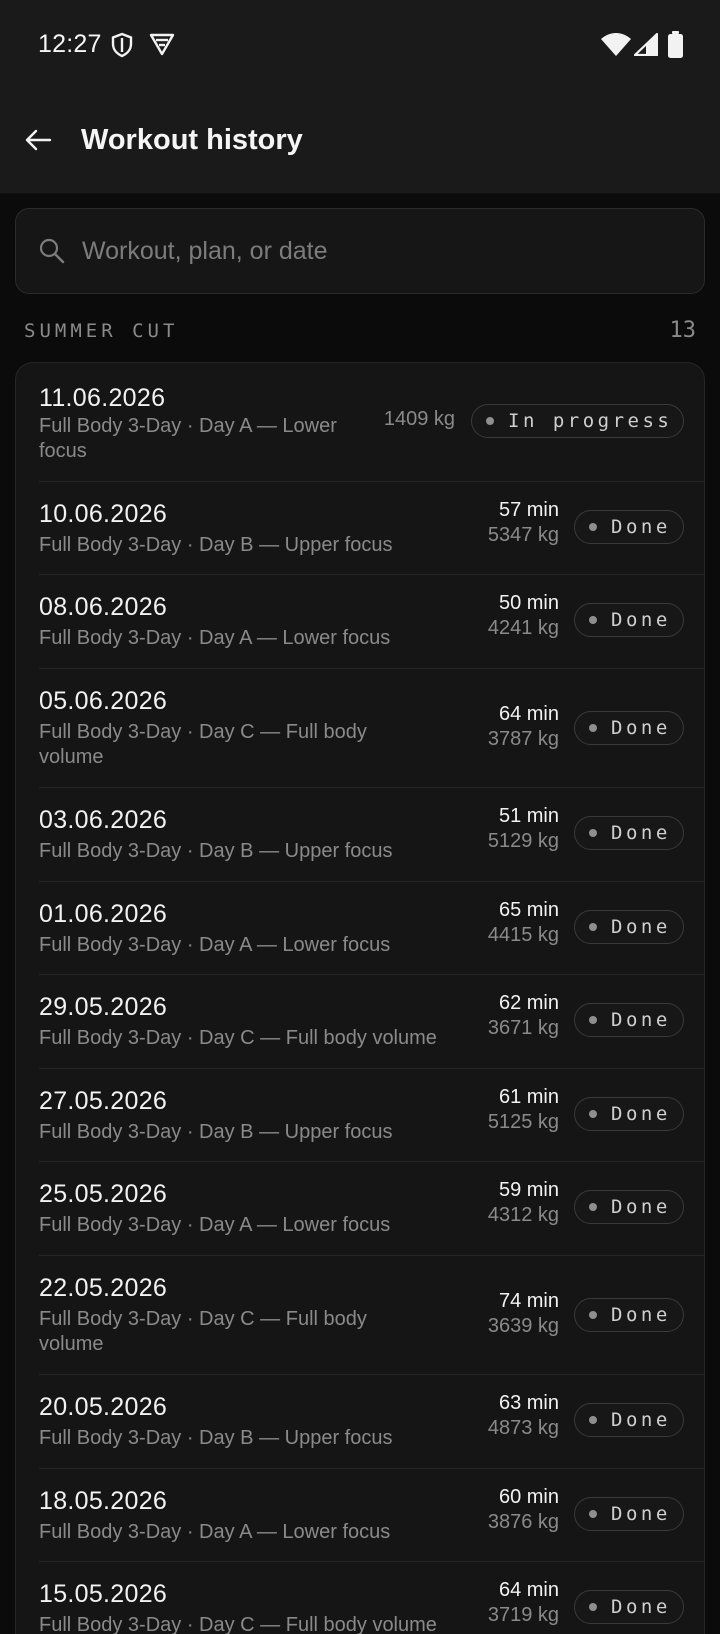 The height and width of the screenshot is (1634, 720). I want to click on wifi-icon, so click(616, 47).